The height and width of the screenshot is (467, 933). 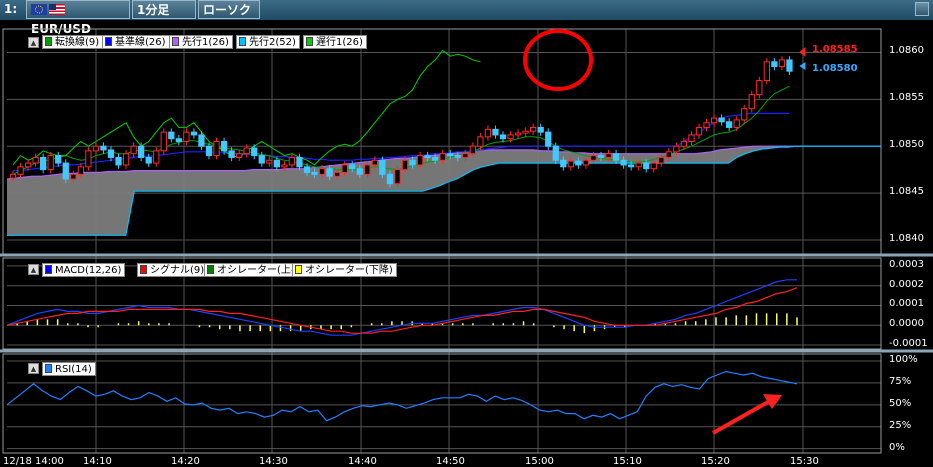 What do you see at coordinates (78, 18) in the screenshot?
I see `symbol-selector: EUR/USD` at bounding box center [78, 18].